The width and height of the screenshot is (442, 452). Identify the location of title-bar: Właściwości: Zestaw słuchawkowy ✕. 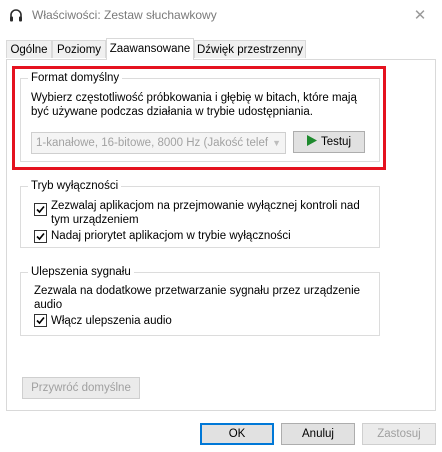
(221, 16).